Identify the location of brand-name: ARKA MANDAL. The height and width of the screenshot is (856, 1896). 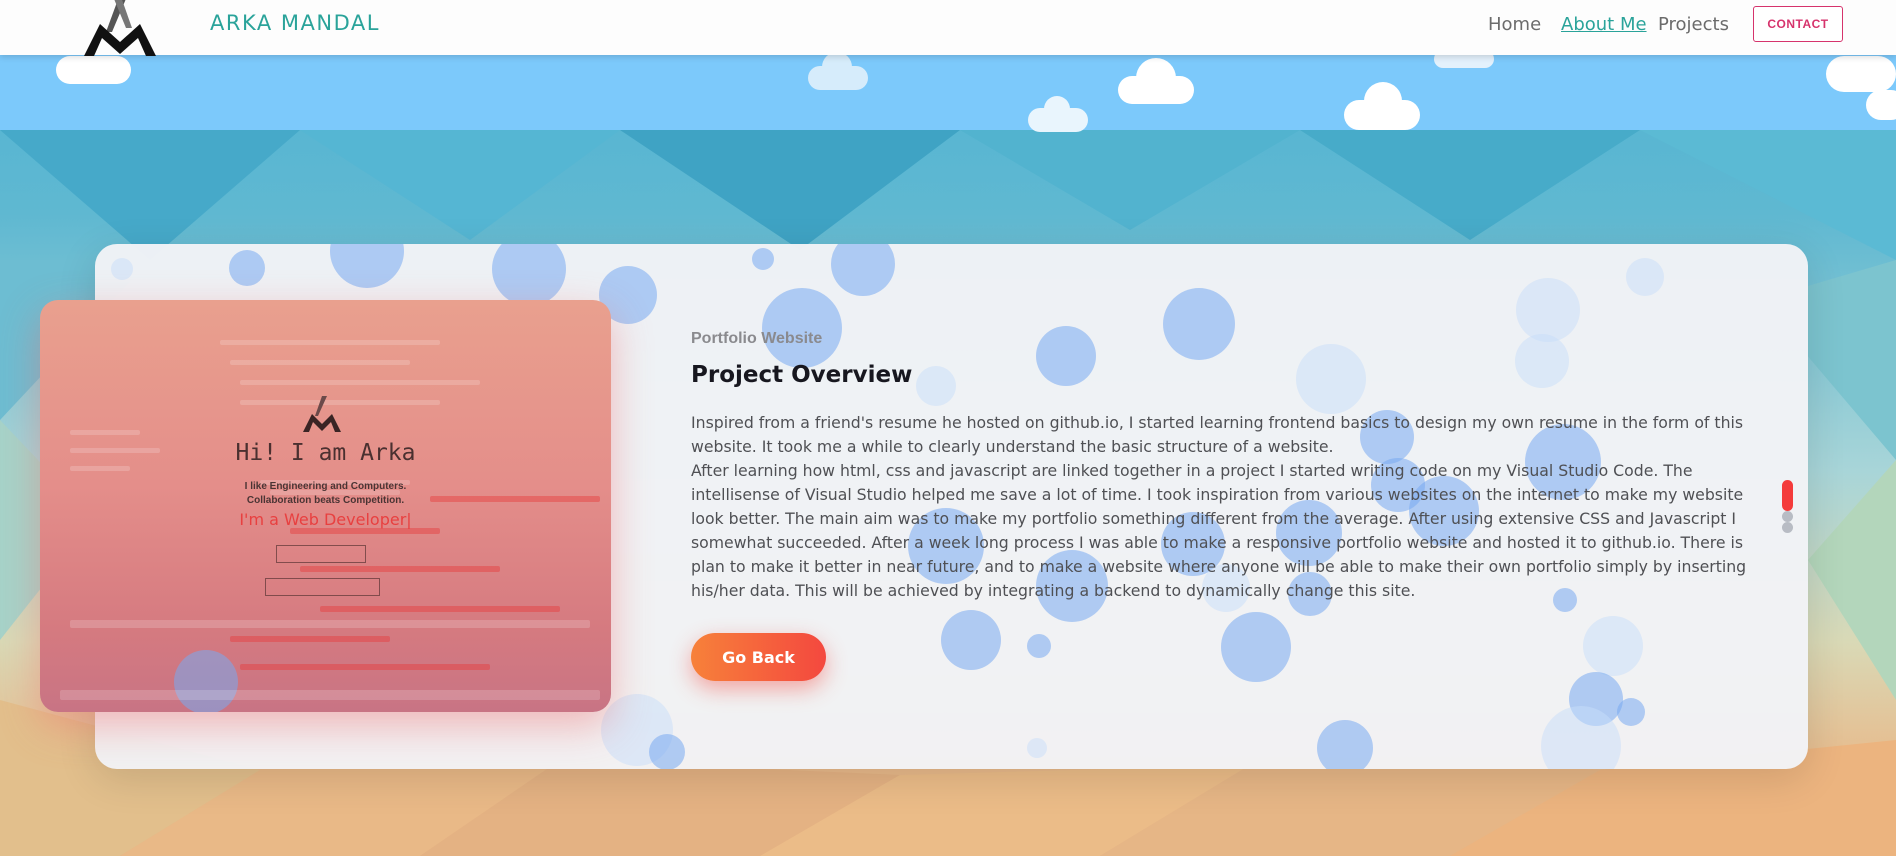
(295, 23).